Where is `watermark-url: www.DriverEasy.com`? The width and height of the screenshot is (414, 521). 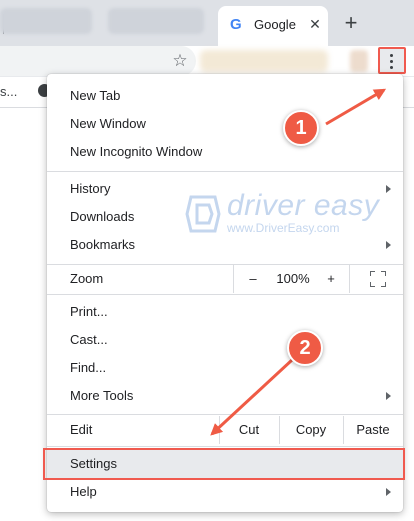
watermark-url: www.DriverEasy.com is located at coordinates (283, 228).